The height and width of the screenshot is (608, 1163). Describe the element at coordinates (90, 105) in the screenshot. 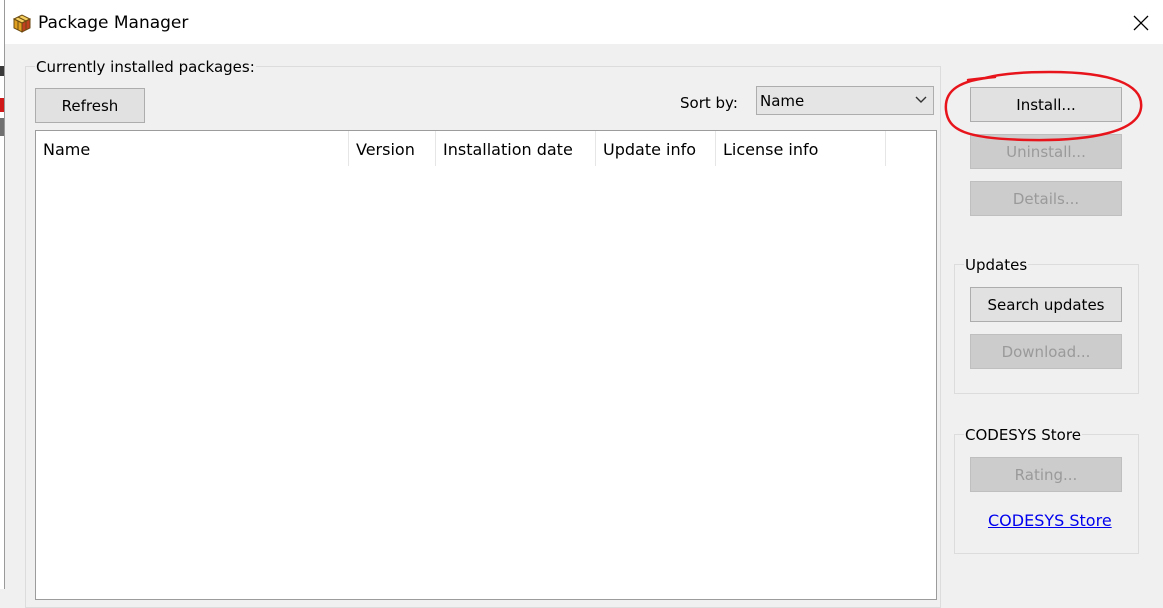

I see `refresh-button: Refresh` at that location.